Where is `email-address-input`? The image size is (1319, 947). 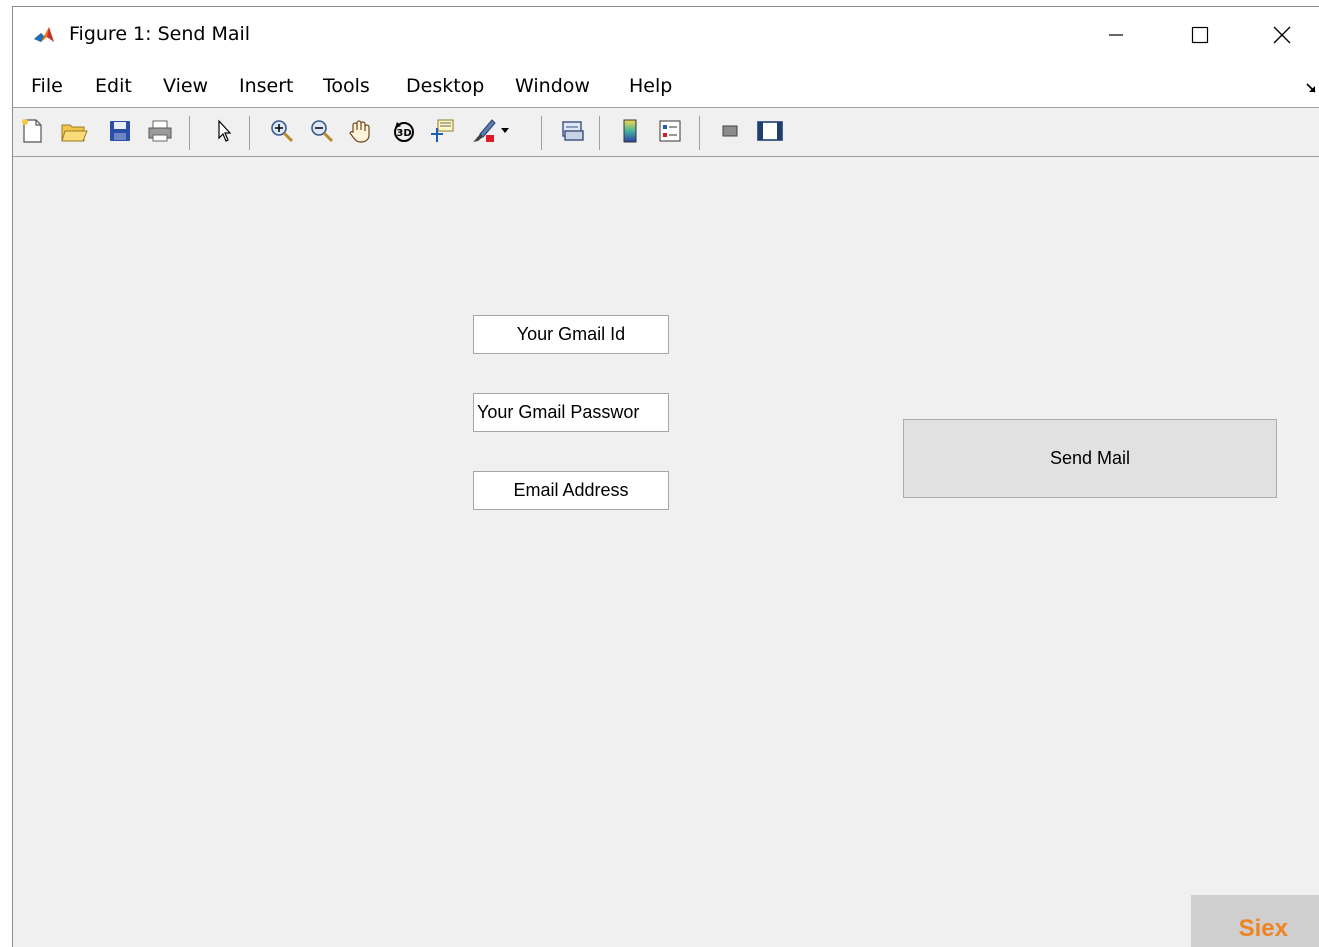
email-address-input is located at coordinates (571, 490).